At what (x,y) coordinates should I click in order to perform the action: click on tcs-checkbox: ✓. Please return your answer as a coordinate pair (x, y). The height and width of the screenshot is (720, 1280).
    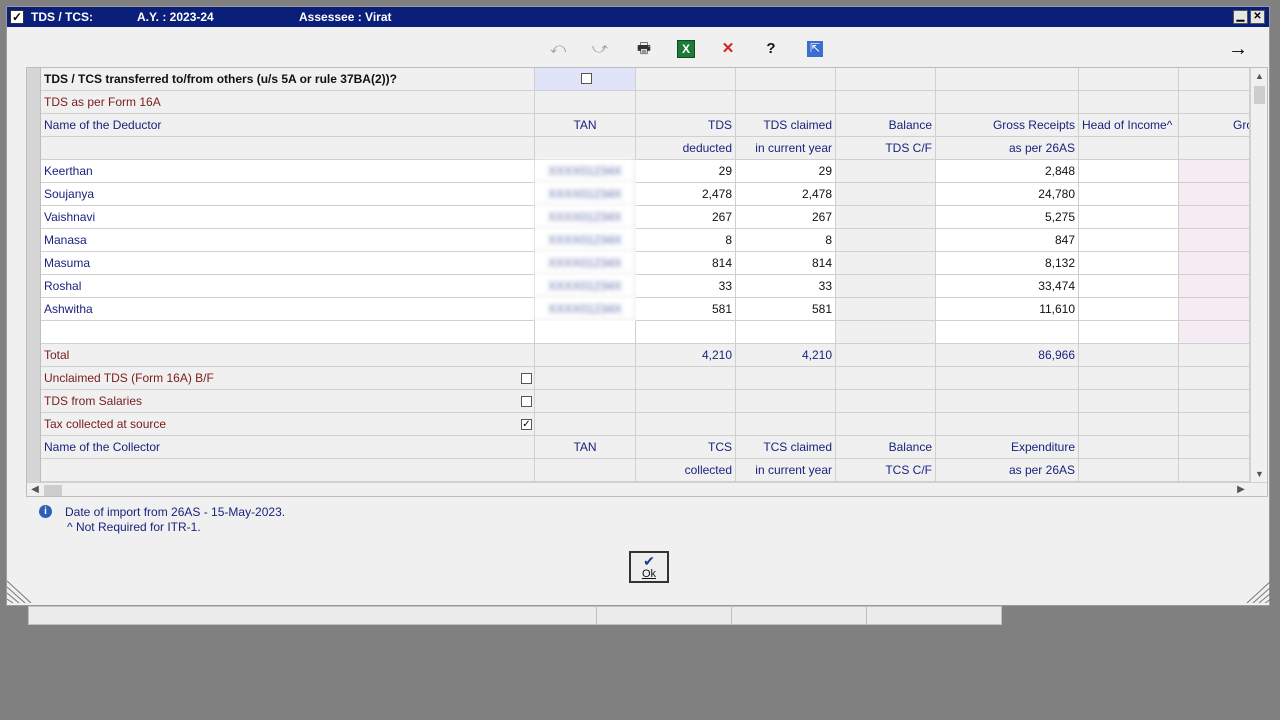
    Looking at the image, I should click on (526, 424).